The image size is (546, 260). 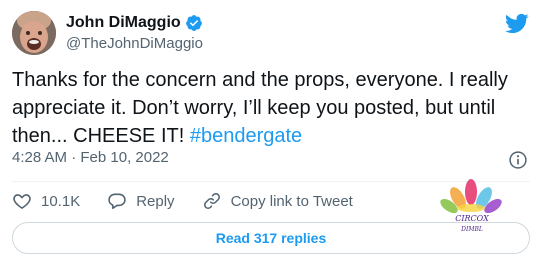 I want to click on author-display-name: John DiMaggio, so click(x=123, y=23).